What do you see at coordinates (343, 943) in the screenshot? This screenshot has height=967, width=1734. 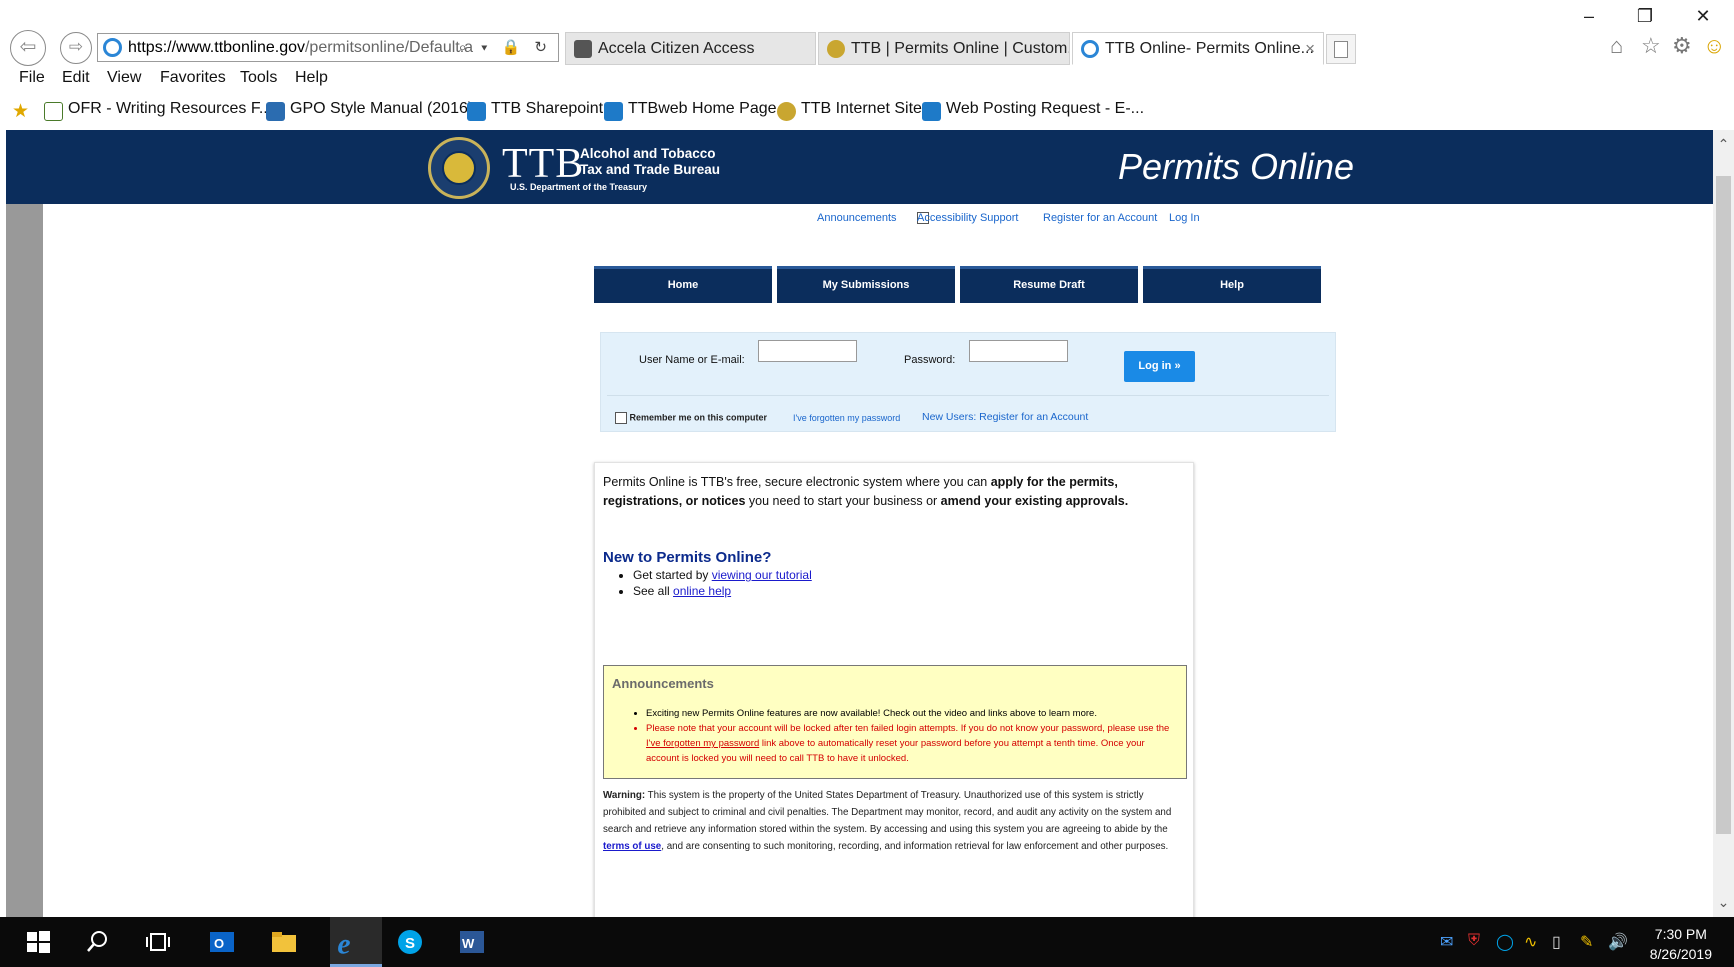 I see `svg-text: e` at bounding box center [343, 943].